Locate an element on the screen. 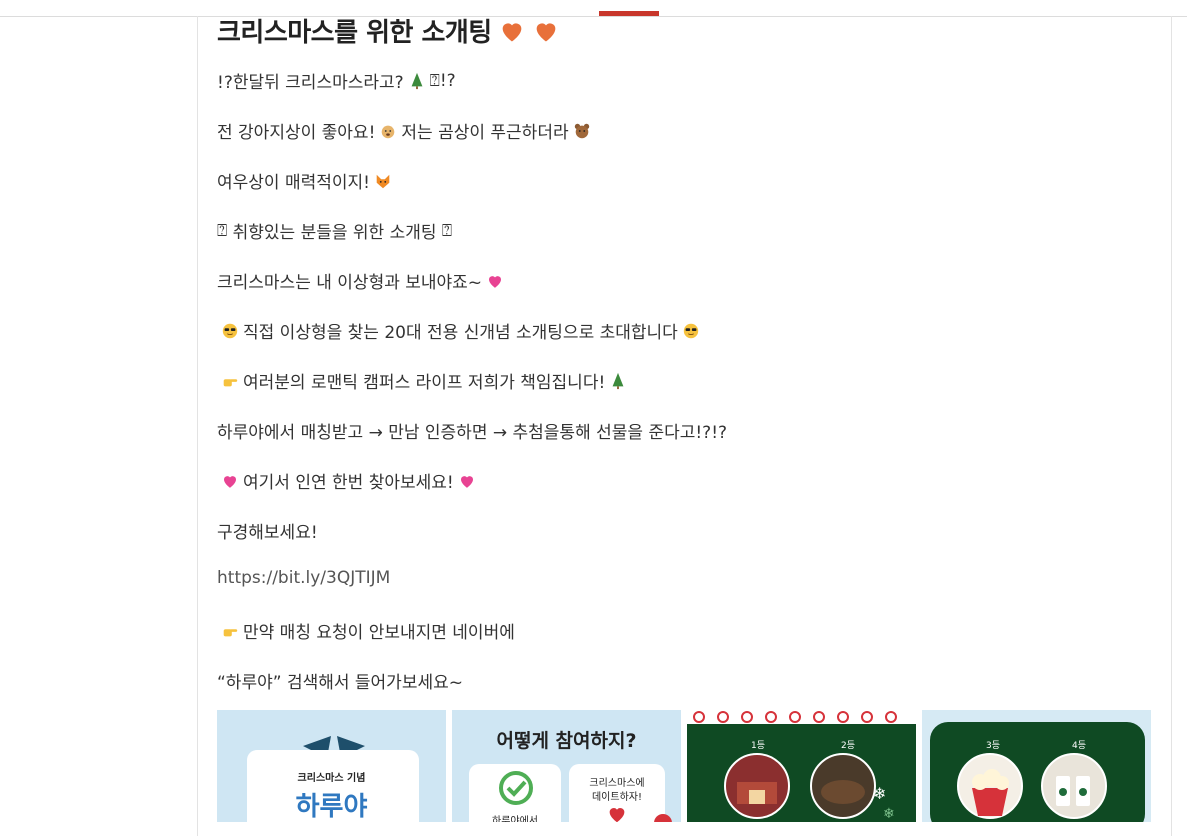 This screenshot has width=1187, height=836. paragraph-line: 여러분의 로맨틱 캠퍼스 라이프 저희가 책임집니다! is located at coordinates (424, 380).